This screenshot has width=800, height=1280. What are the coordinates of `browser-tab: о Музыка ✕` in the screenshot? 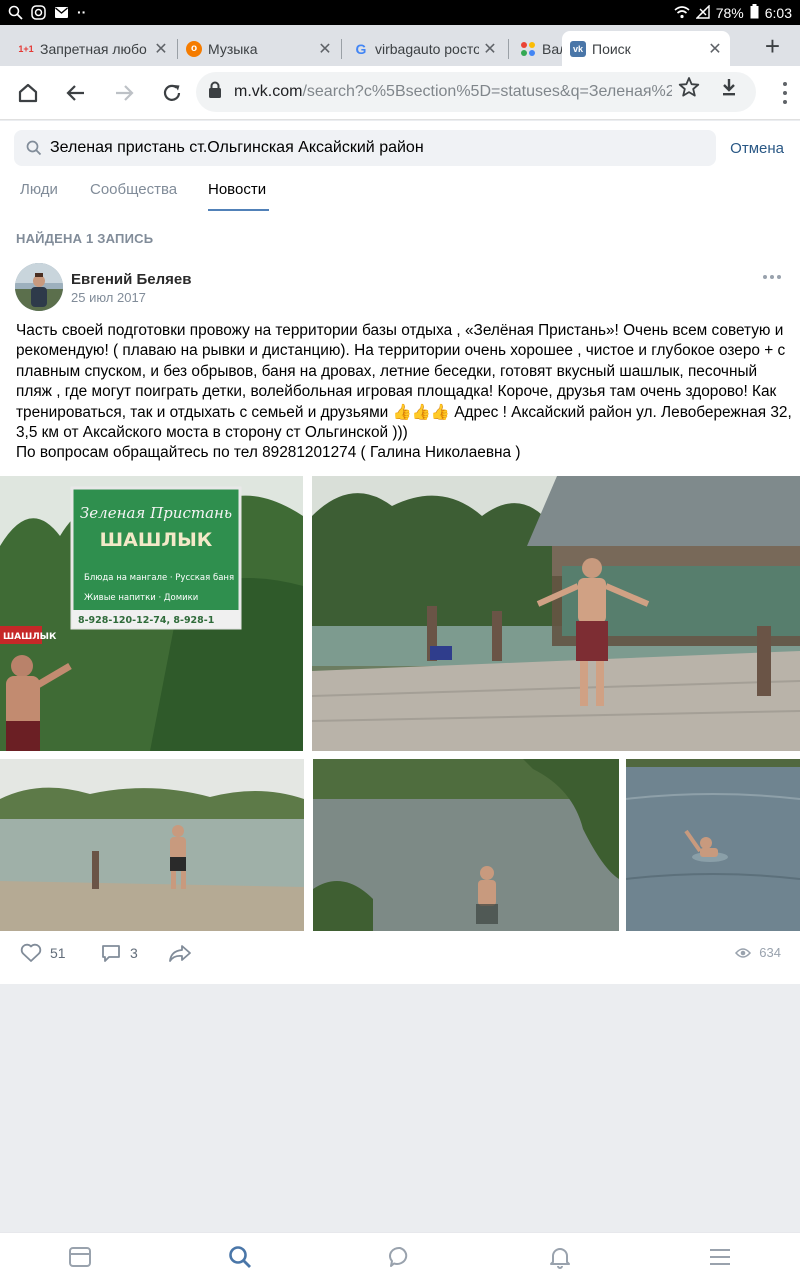 It's located at (259, 48).